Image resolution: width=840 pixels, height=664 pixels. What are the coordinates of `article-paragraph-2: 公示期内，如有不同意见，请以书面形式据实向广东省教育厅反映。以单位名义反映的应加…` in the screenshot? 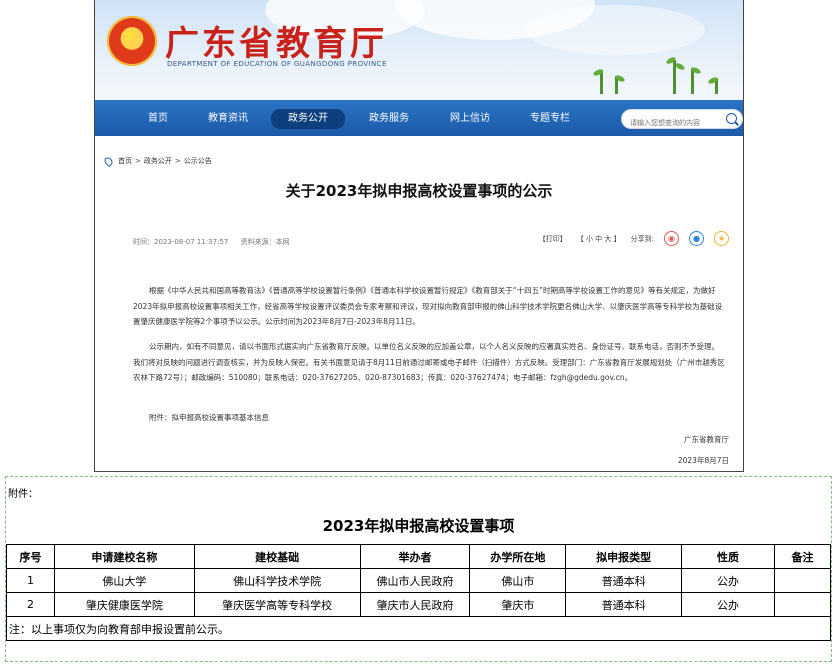 It's located at (429, 362).